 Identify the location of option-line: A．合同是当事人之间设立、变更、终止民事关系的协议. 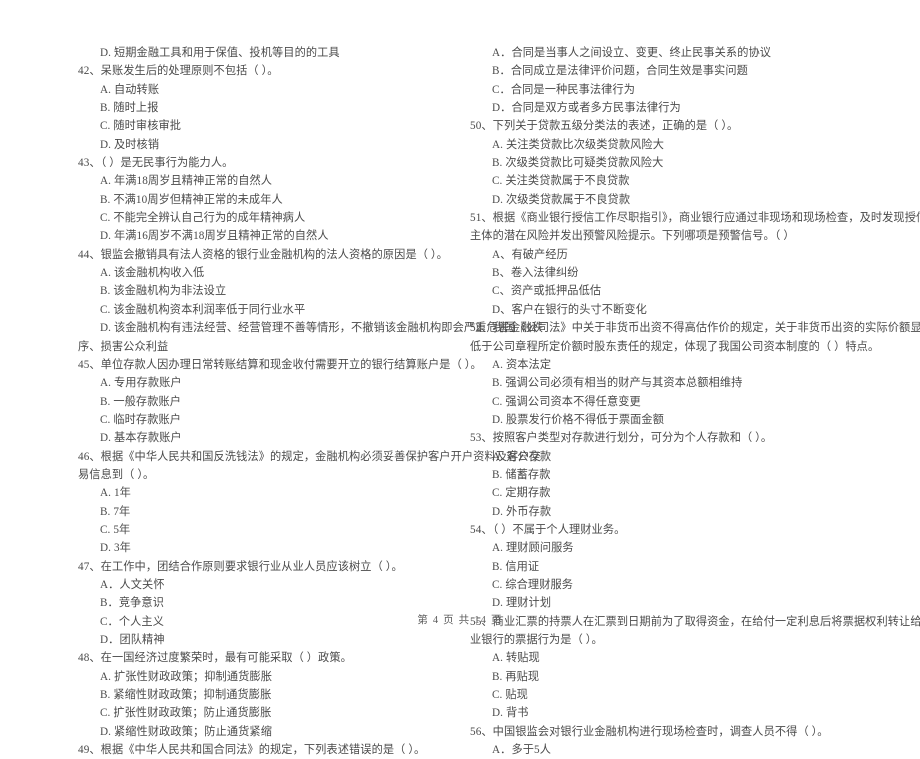
(632, 53).